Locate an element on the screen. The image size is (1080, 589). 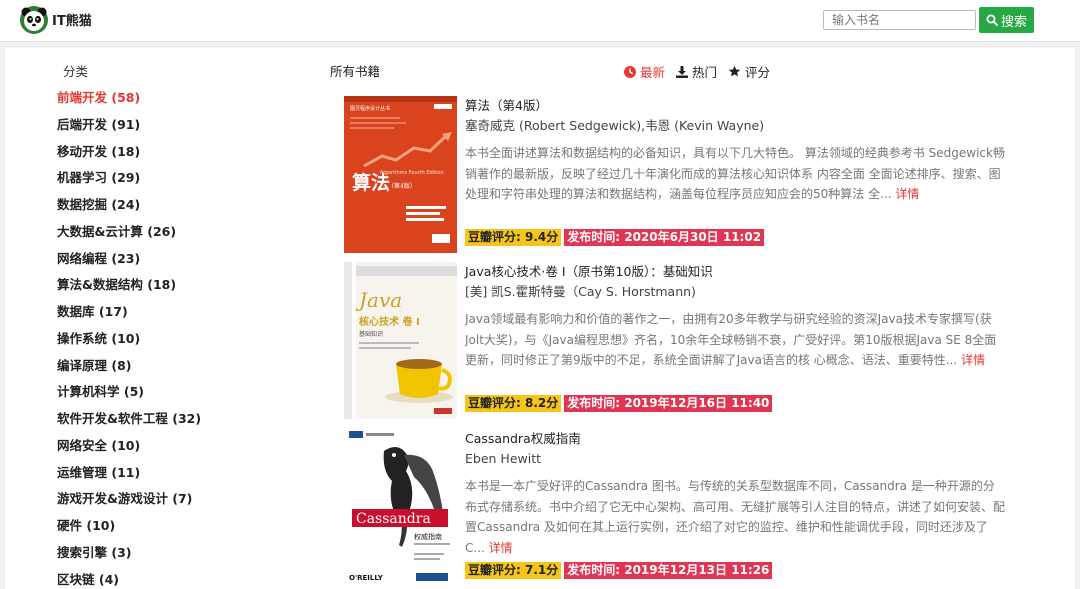
publish-time-badge: 发布时间: 2019年12月13日 11:26 is located at coordinates (668, 570).